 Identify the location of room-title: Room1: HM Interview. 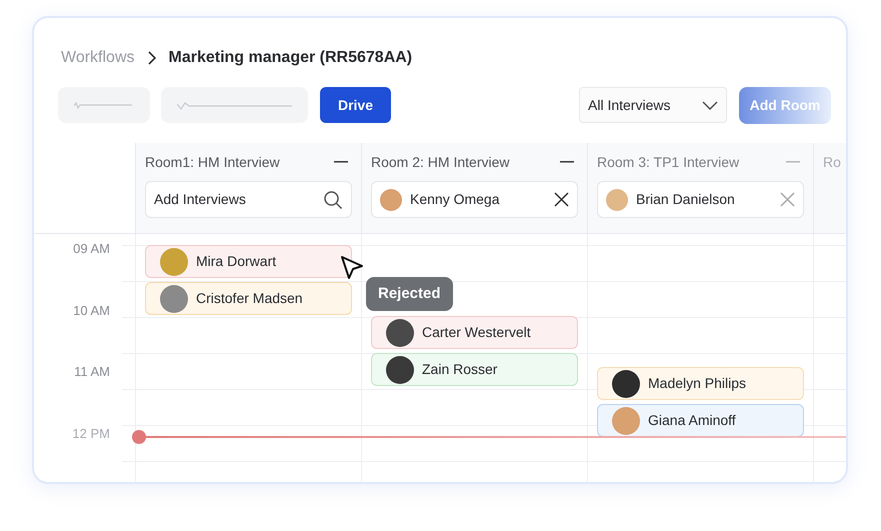
(212, 162).